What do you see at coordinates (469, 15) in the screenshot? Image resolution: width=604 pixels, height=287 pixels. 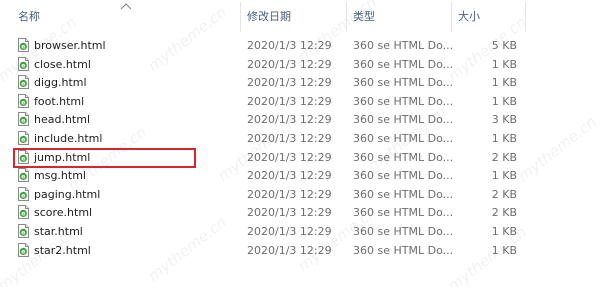 I see `column-header-size: 大小` at bounding box center [469, 15].